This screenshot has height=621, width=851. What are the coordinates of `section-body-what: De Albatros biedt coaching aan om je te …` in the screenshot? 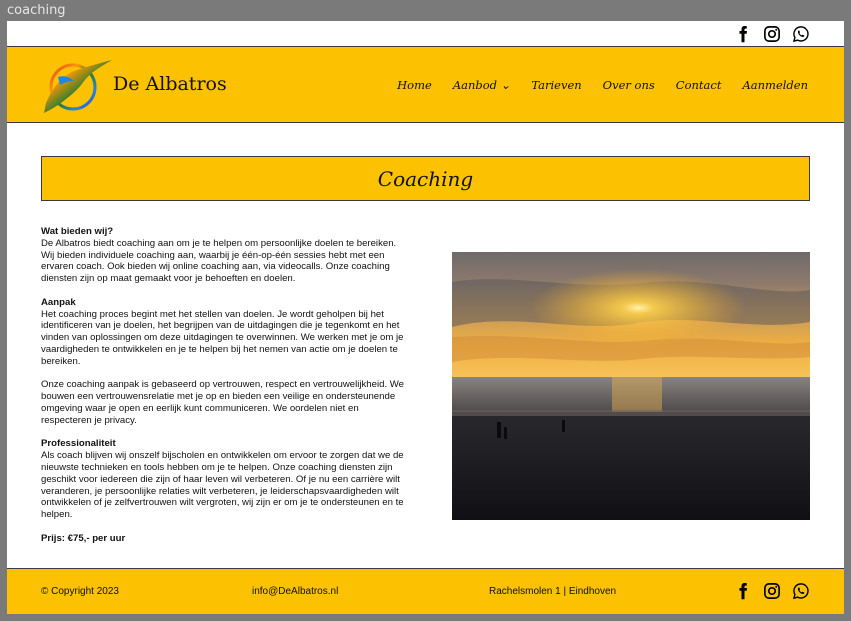 It's located at (219, 261).